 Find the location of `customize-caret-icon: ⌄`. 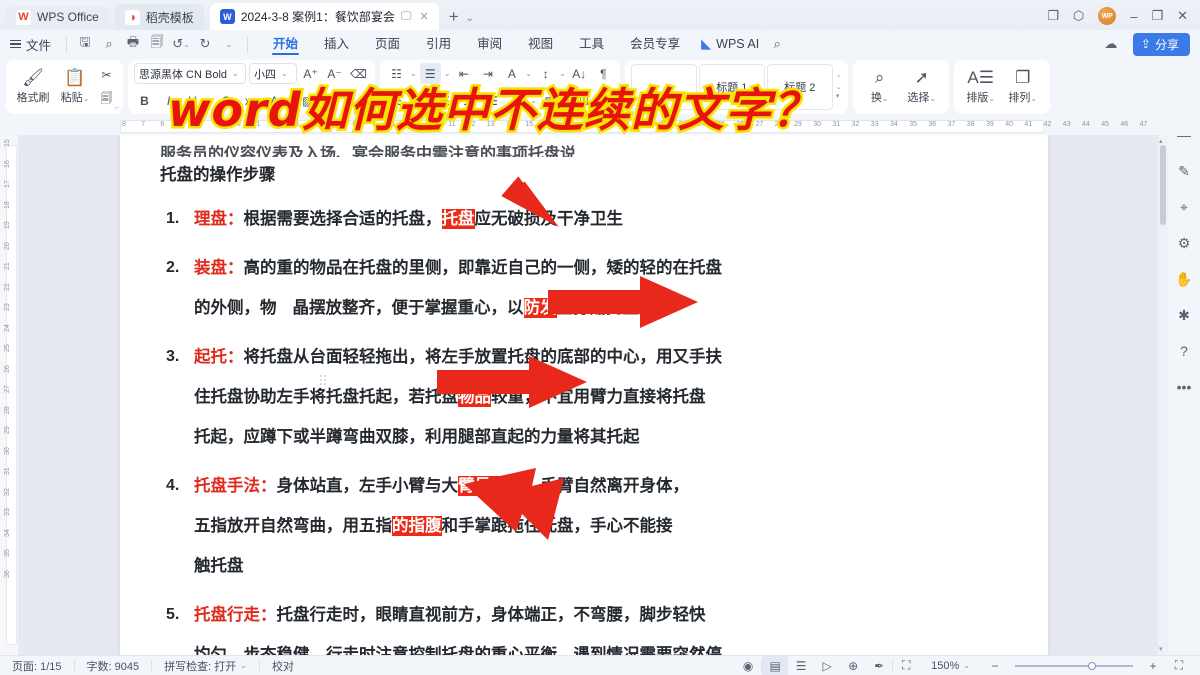

customize-caret-icon: ⌄ is located at coordinates (229, 44).